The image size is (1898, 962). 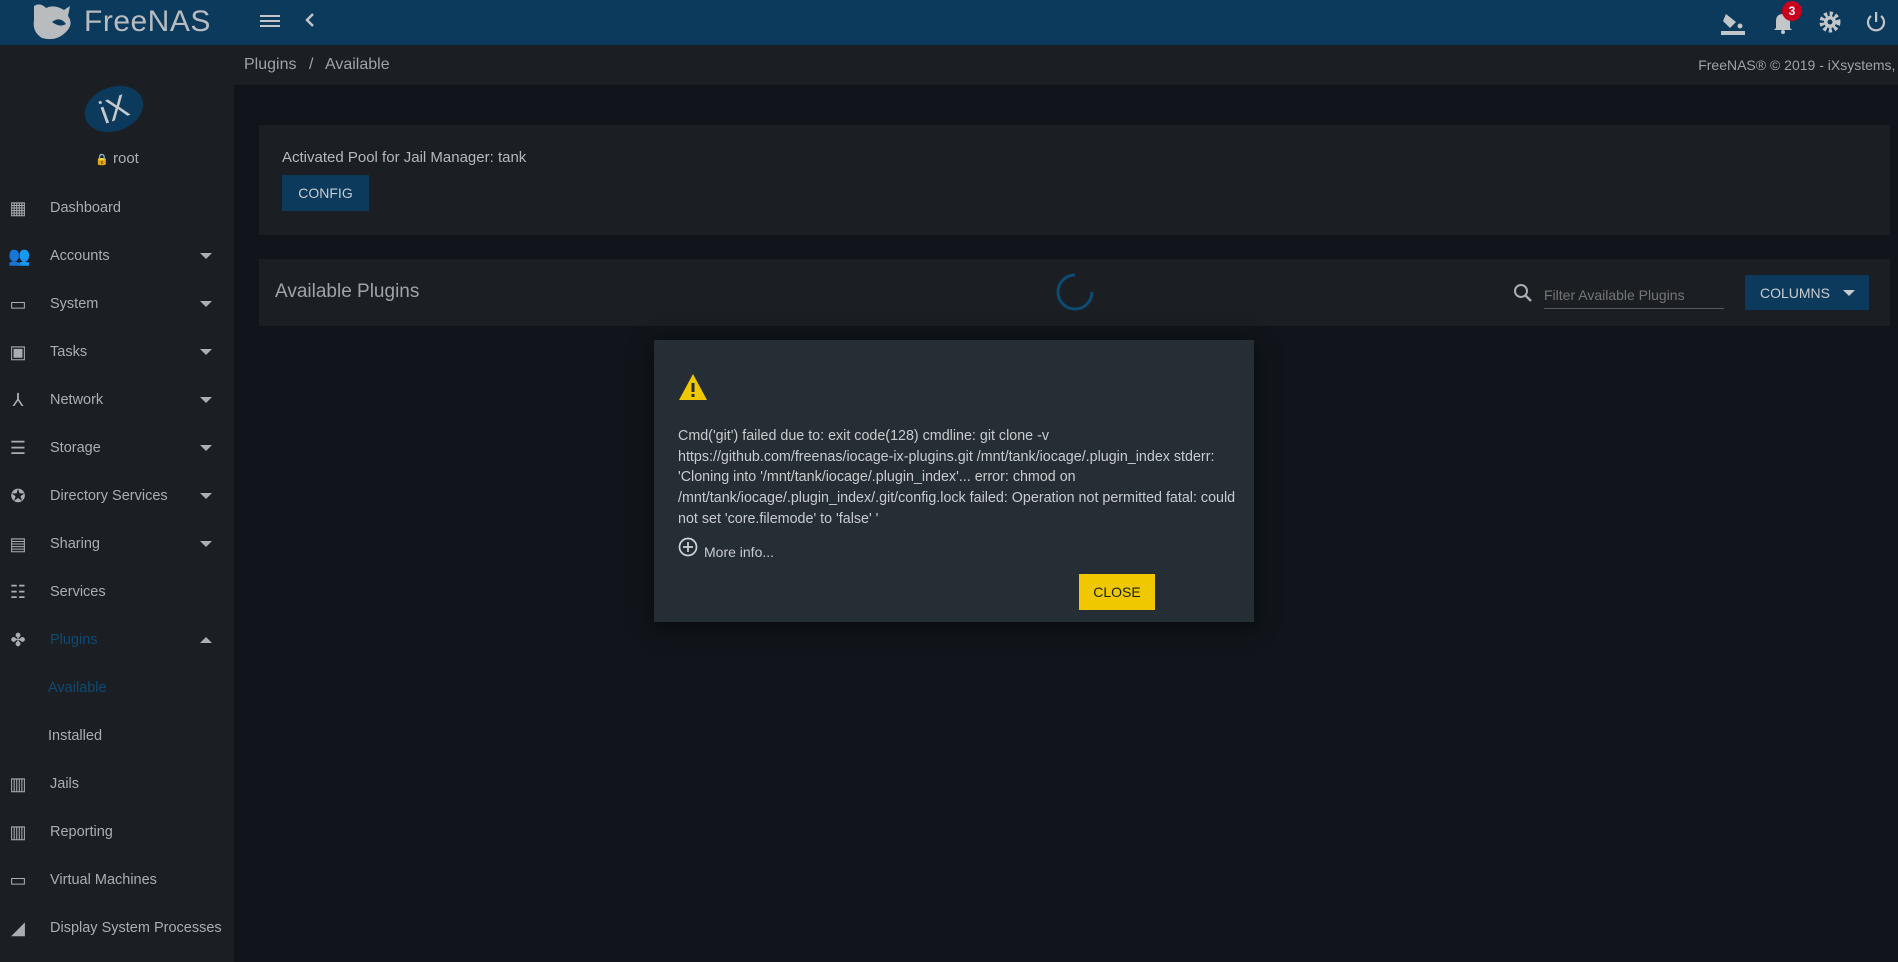 I want to click on services-icon: ☷, so click(x=18, y=592).